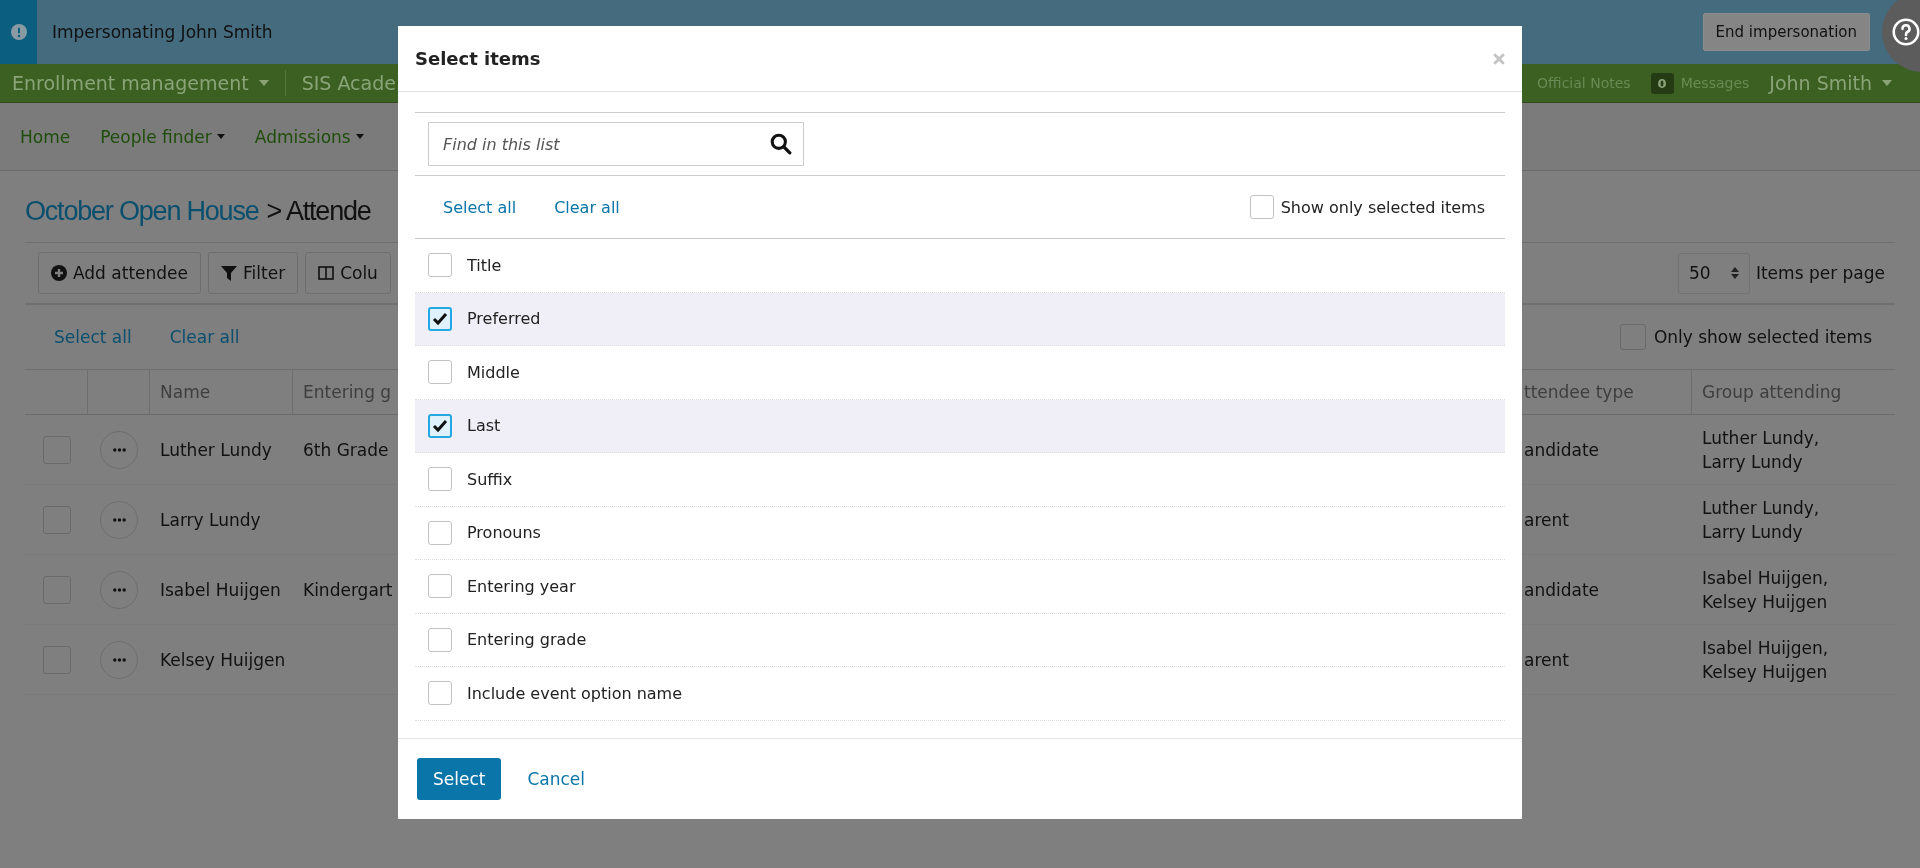 Image resolution: width=1920 pixels, height=868 pixels. I want to click on item-label: Include event option name, so click(575, 693).